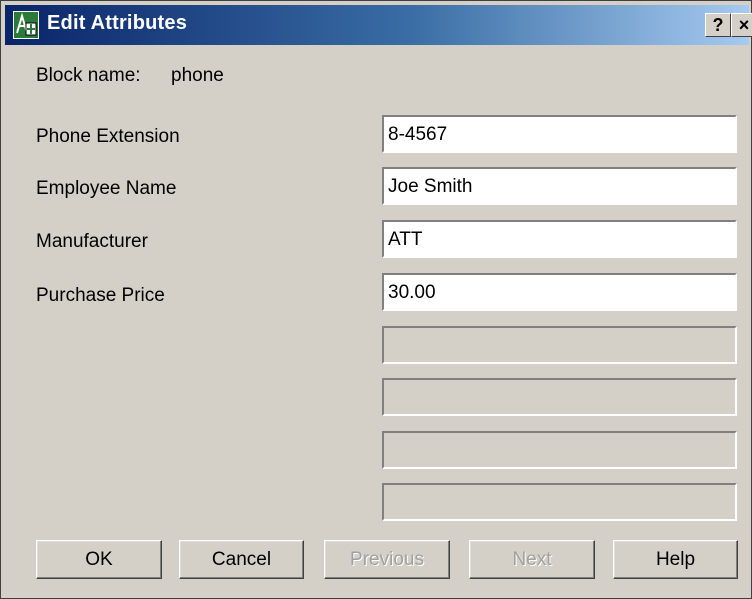 This screenshot has height=599, width=752. I want to click on block-attribute-icon, so click(26, 25).